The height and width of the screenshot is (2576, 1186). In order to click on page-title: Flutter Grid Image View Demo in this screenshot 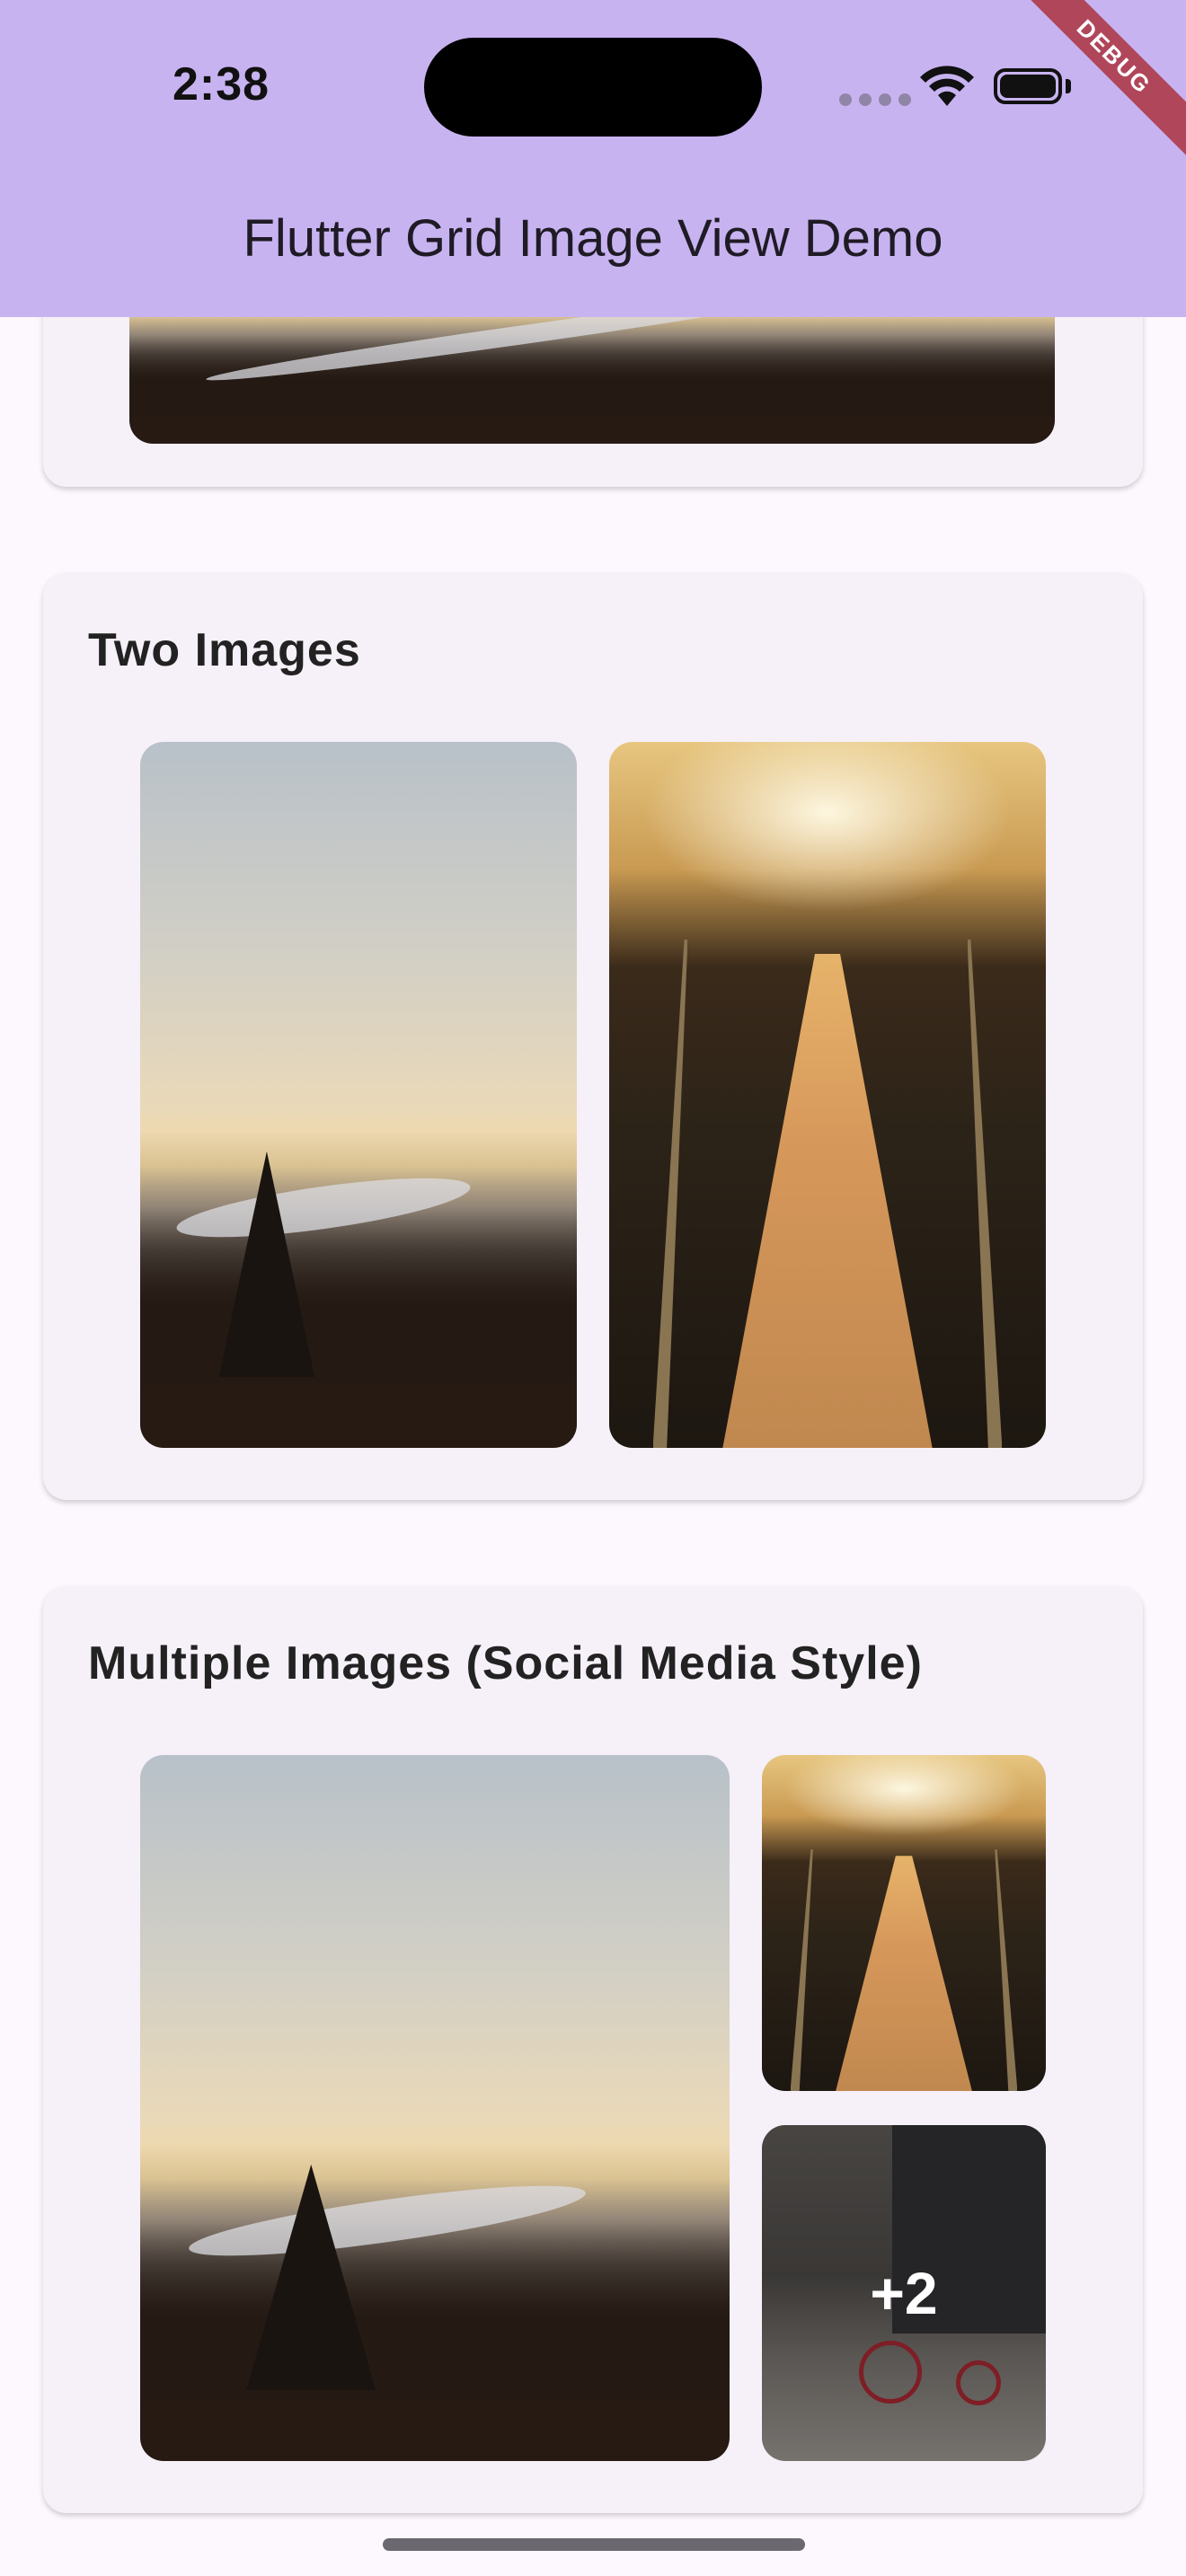, I will do `click(593, 238)`.